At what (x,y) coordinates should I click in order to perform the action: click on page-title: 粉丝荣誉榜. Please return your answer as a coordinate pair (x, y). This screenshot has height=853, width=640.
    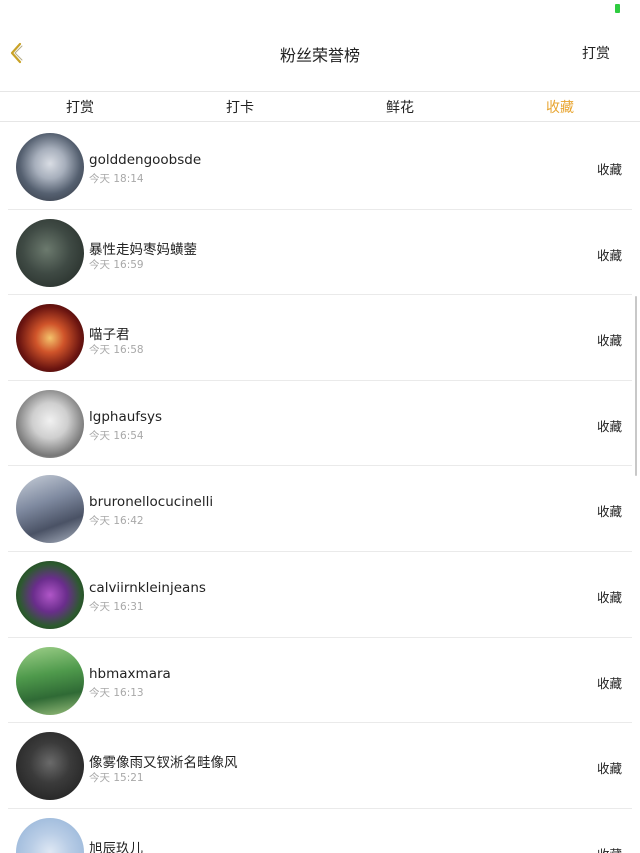
    Looking at the image, I should click on (319, 55).